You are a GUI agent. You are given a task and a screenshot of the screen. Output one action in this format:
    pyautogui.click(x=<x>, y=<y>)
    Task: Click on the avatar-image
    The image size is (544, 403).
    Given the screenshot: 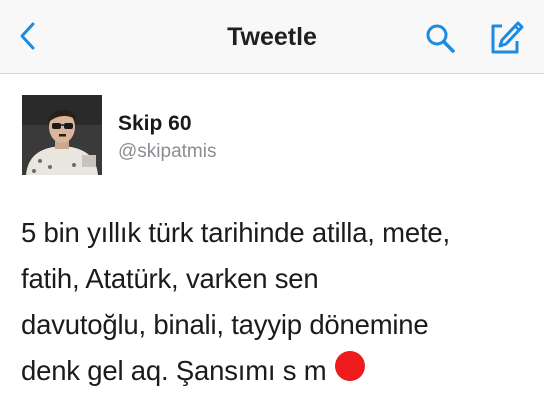 What is the action you would take?
    pyautogui.click(x=62, y=135)
    